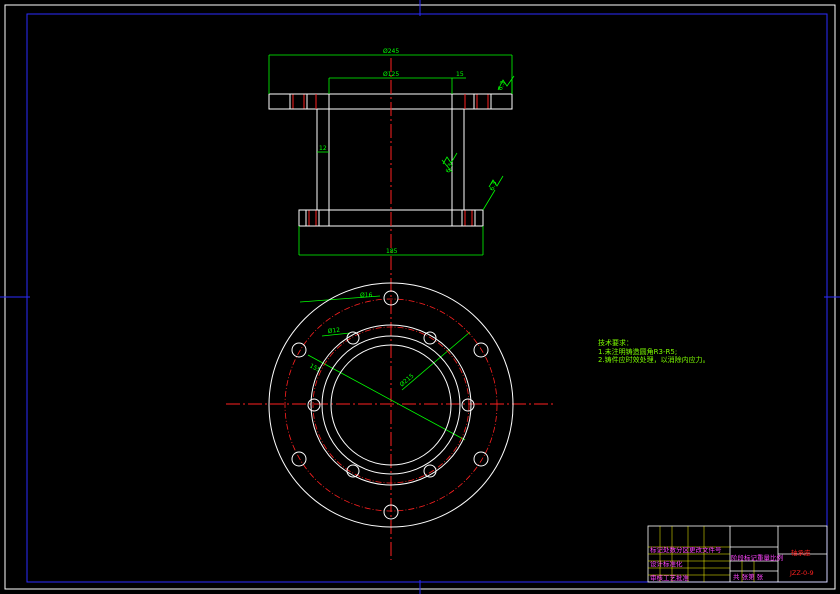 This screenshot has height=594, width=840. I want to click on dim-wall: 12, so click(323, 148).